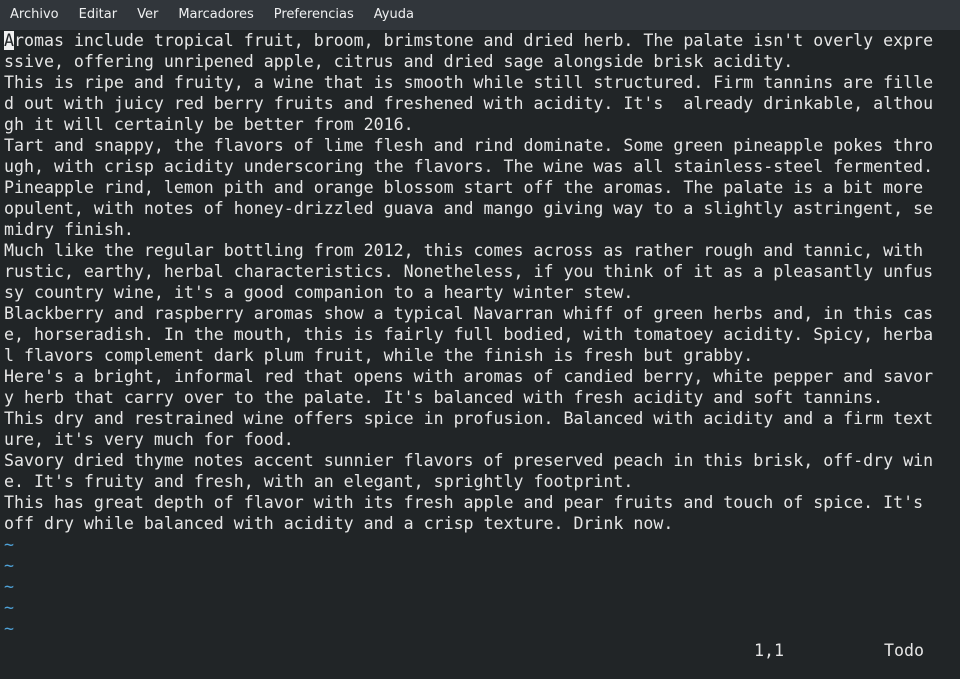 This screenshot has width=960, height=679. What do you see at coordinates (9, 40) in the screenshot?
I see `text-cursor: A` at bounding box center [9, 40].